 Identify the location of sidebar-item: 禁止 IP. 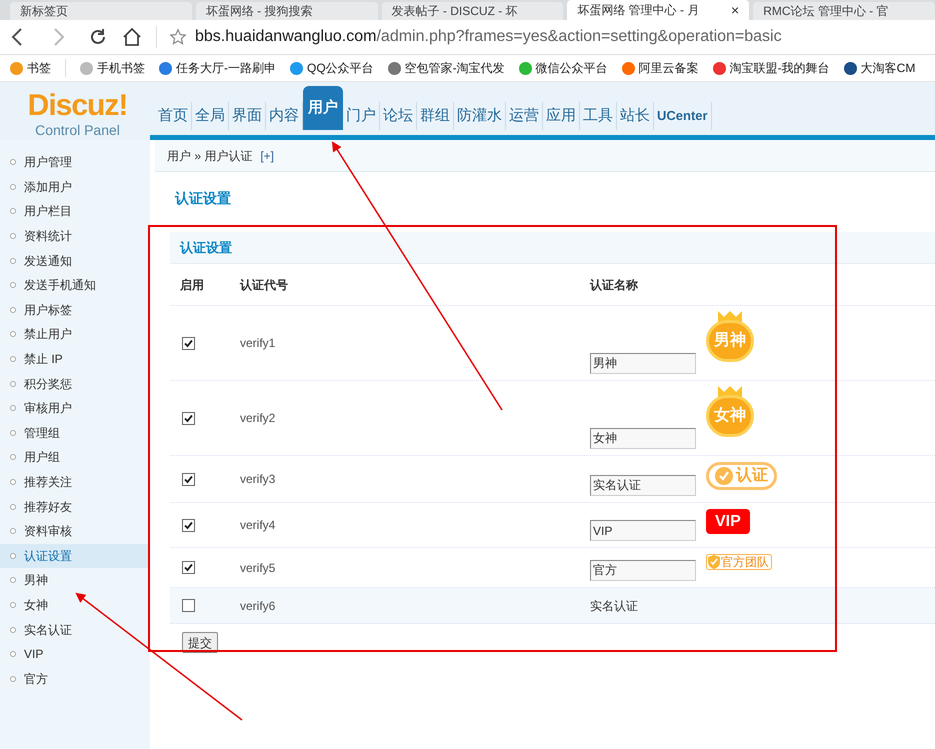
(75, 359).